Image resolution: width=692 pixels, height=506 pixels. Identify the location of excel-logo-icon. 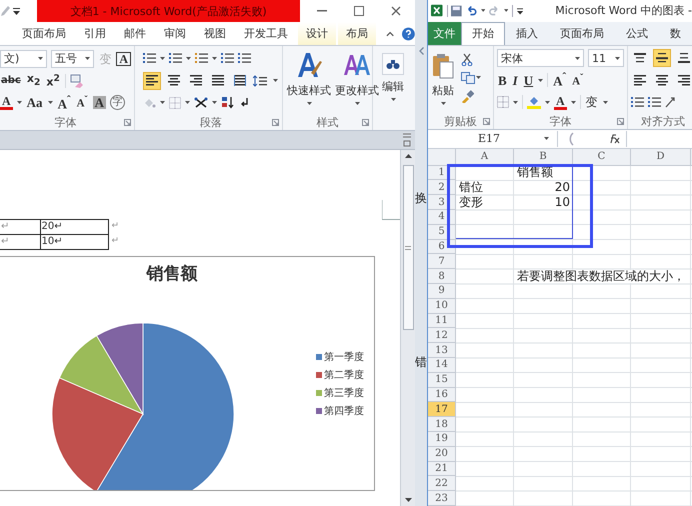
(437, 11).